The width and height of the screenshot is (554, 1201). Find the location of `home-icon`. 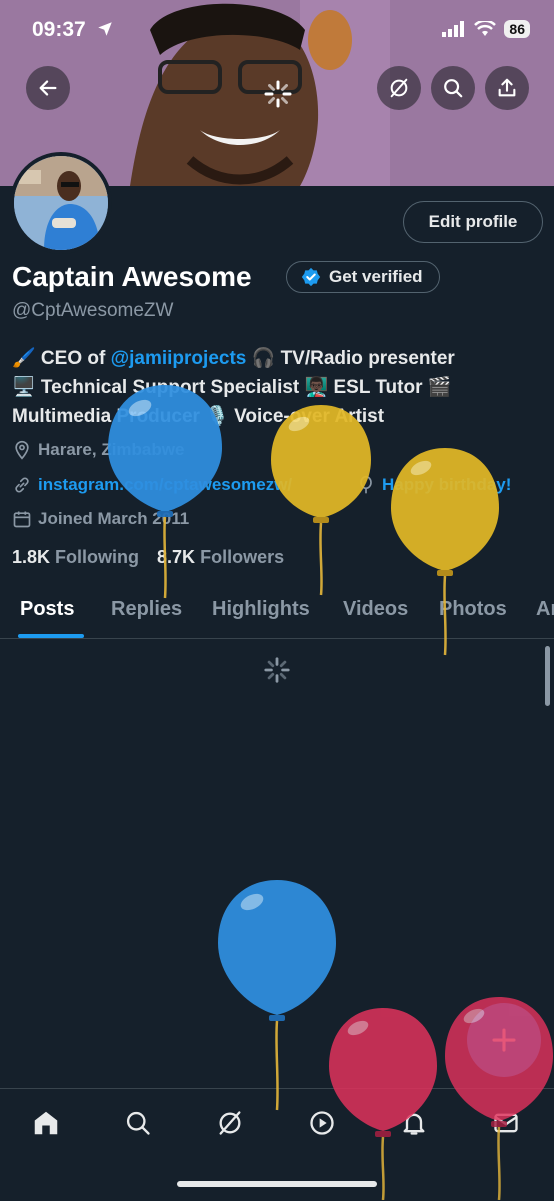

home-icon is located at coordinates (46, 1123).